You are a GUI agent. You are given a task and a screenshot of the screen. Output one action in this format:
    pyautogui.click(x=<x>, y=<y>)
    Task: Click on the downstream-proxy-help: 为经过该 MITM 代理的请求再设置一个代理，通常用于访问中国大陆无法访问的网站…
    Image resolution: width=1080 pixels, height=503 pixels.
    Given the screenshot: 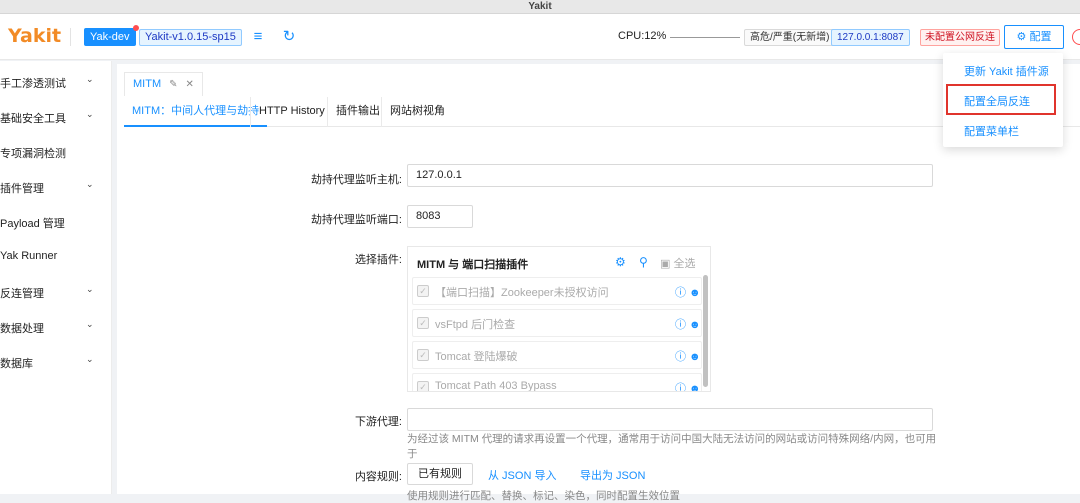 What is the action you would take?
    pyautogui.click(x=672, y=454)
    